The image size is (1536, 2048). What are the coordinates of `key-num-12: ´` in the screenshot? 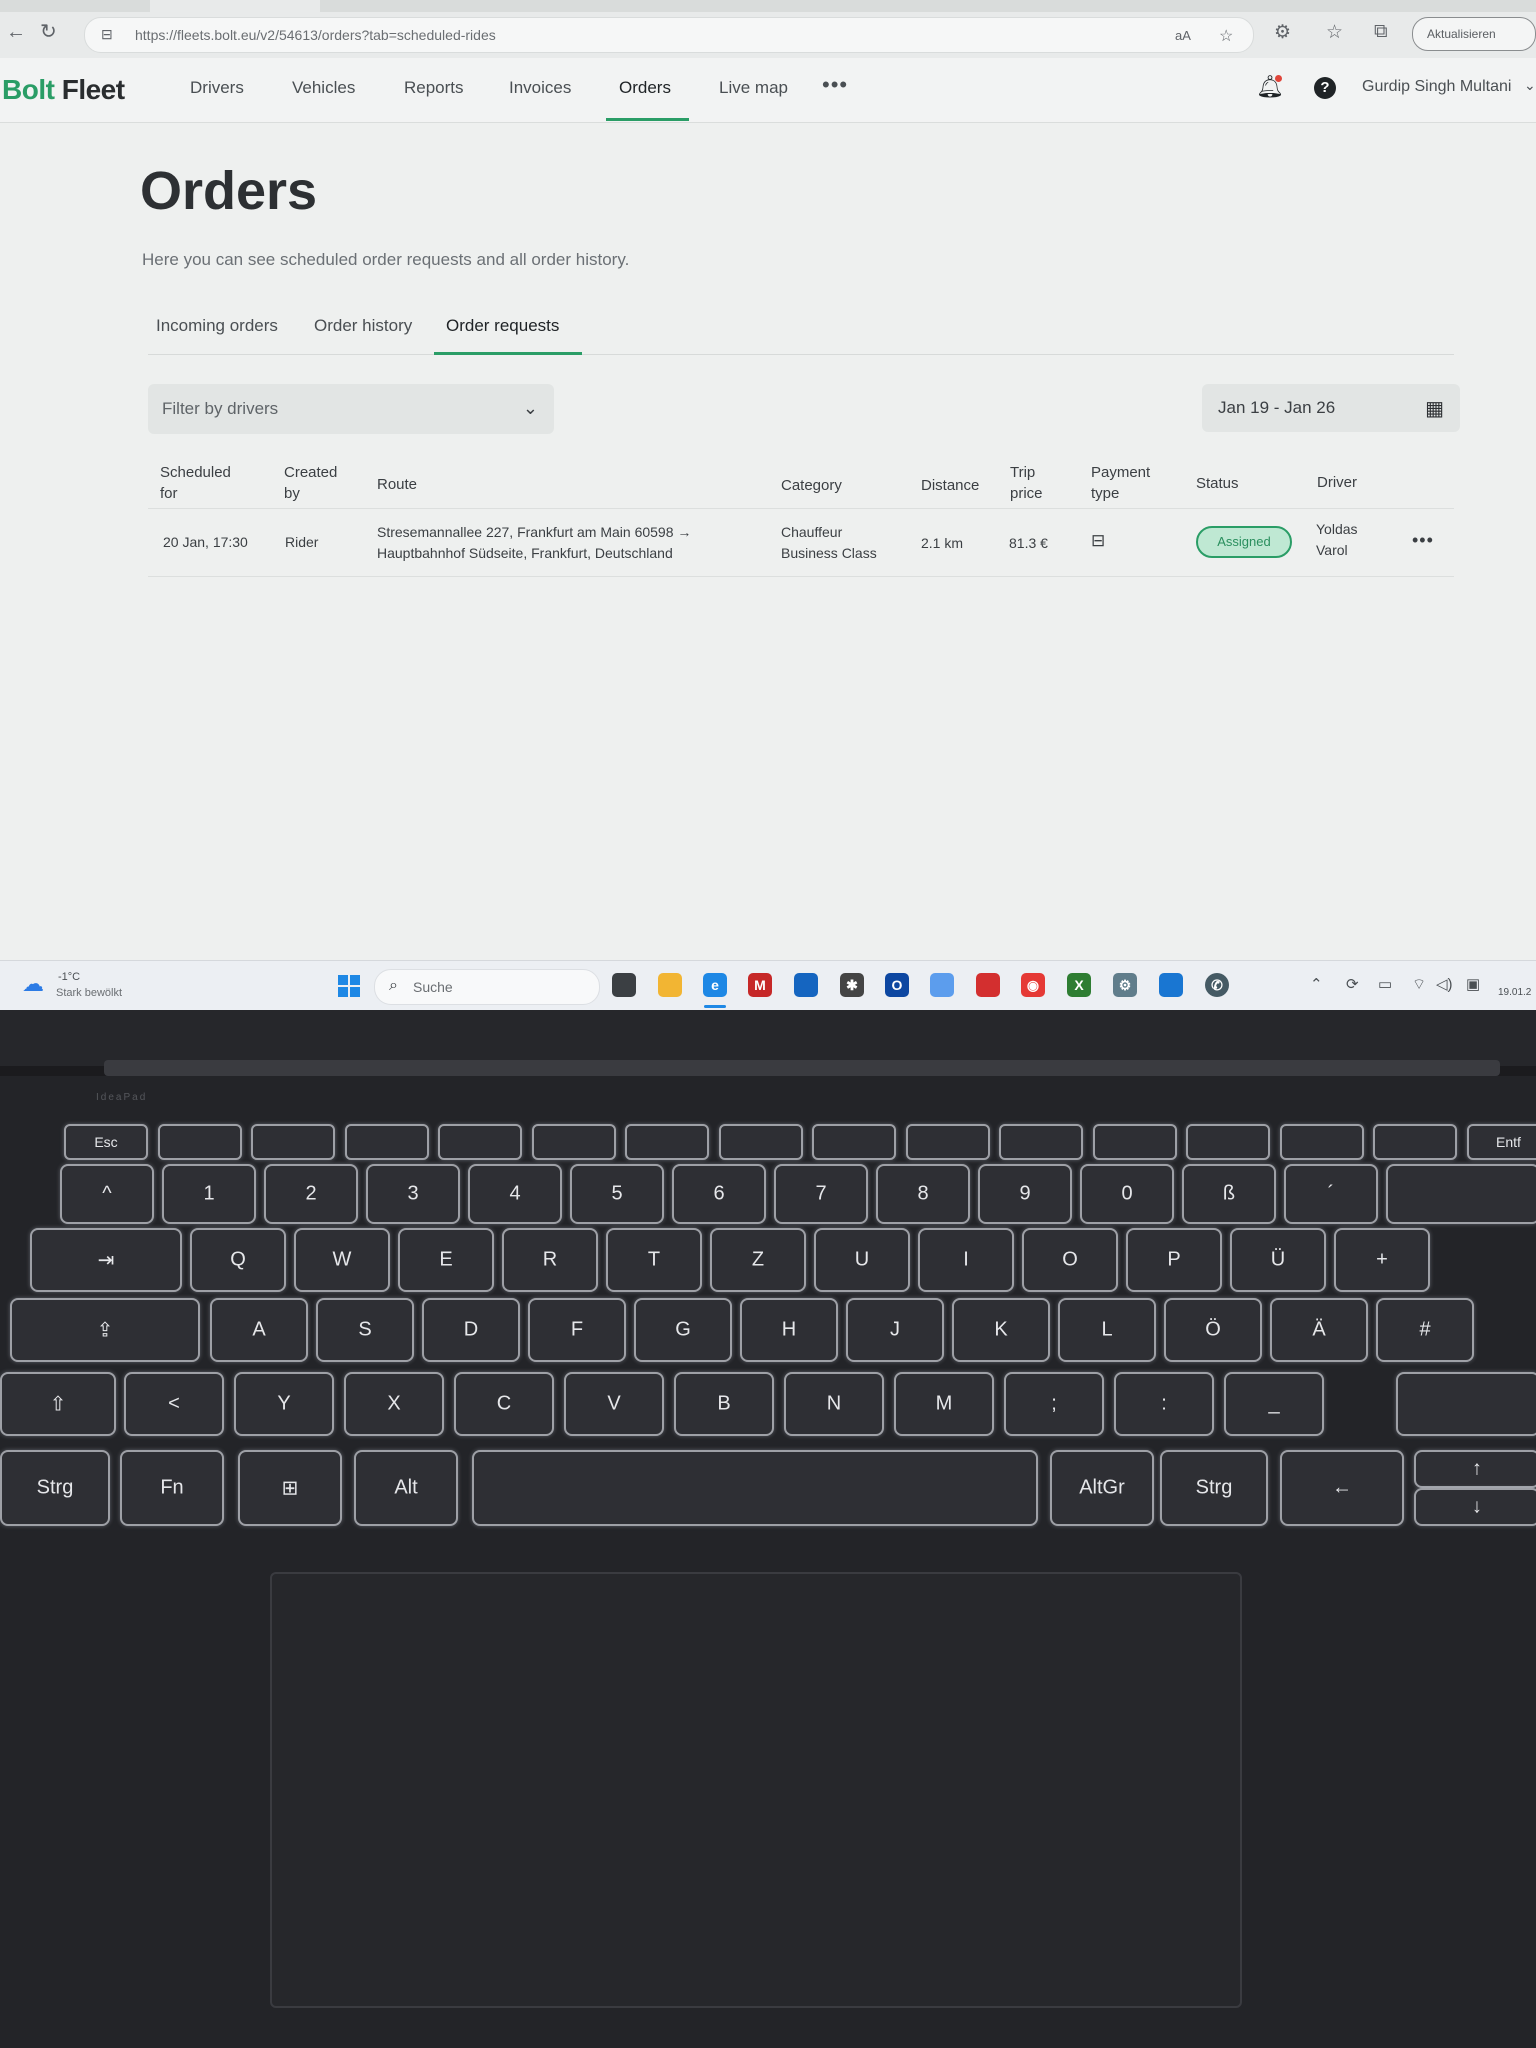 It's located at (1331, 1194).